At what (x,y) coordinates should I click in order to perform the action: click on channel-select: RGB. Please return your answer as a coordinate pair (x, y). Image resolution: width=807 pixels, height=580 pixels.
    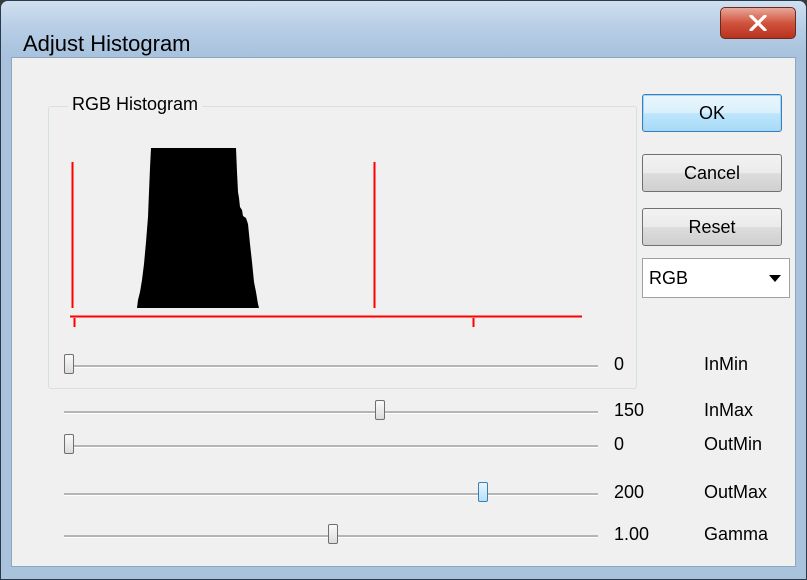
    Looking at the image, I should click on (716, 278).